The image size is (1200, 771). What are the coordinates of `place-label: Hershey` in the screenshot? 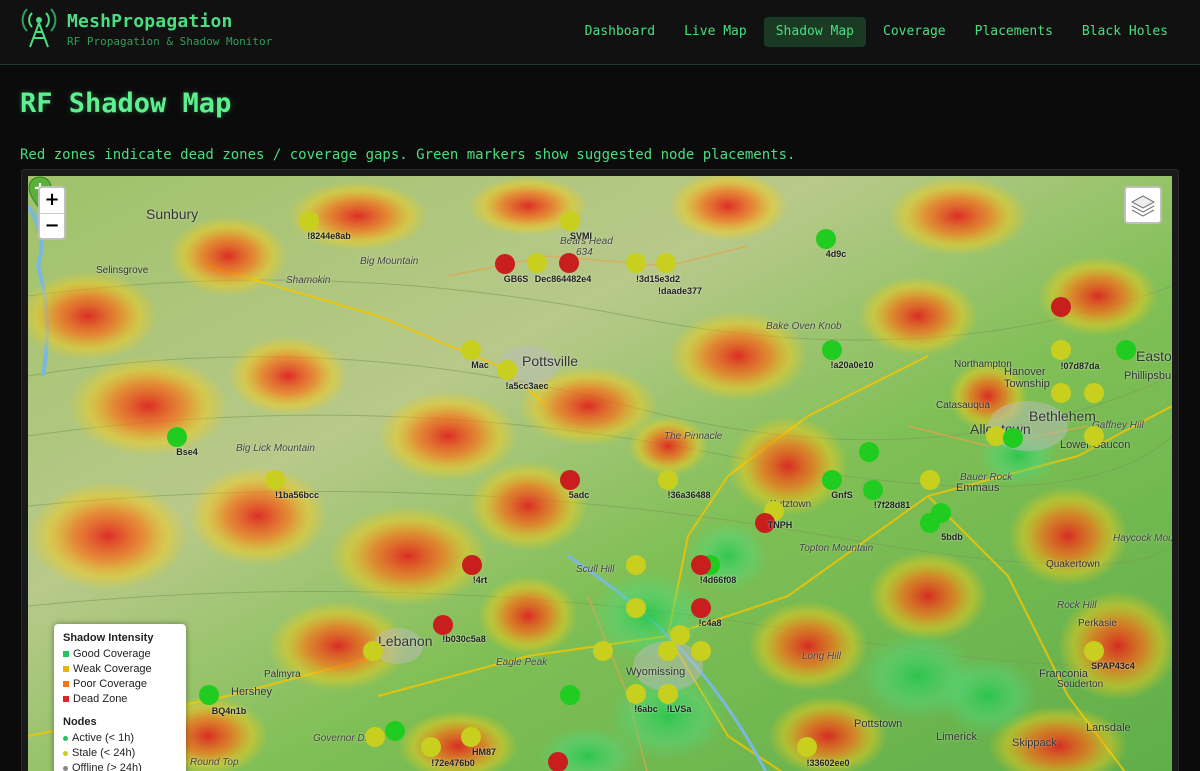 It's located at (251, 692).